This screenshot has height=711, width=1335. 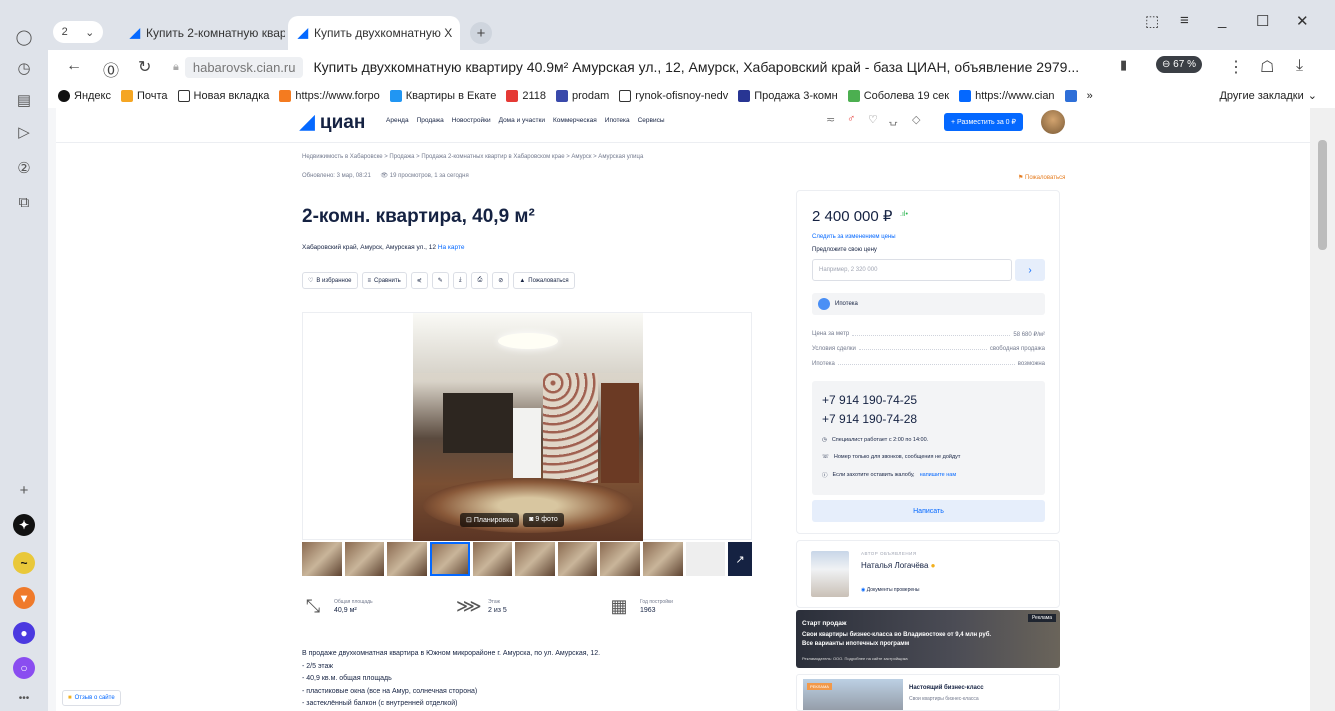 What do you see at coordinates (1041, 177) in the screenshot?
I see `complain-link: ⚑ Пожаловаться` at bounding box center [1041, 177].